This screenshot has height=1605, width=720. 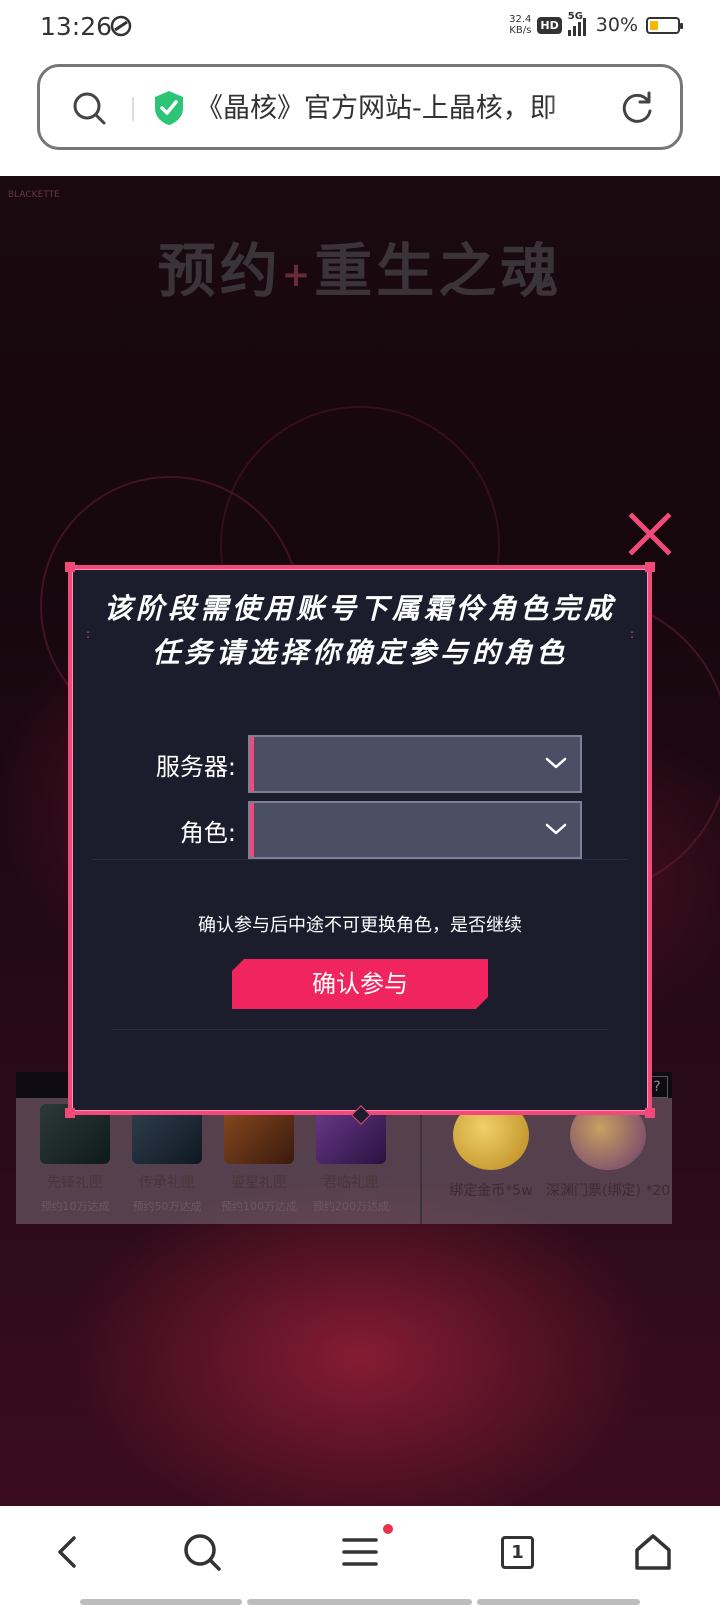 I want to click on role-field-row: 角色:, so click(x=360, y=830).